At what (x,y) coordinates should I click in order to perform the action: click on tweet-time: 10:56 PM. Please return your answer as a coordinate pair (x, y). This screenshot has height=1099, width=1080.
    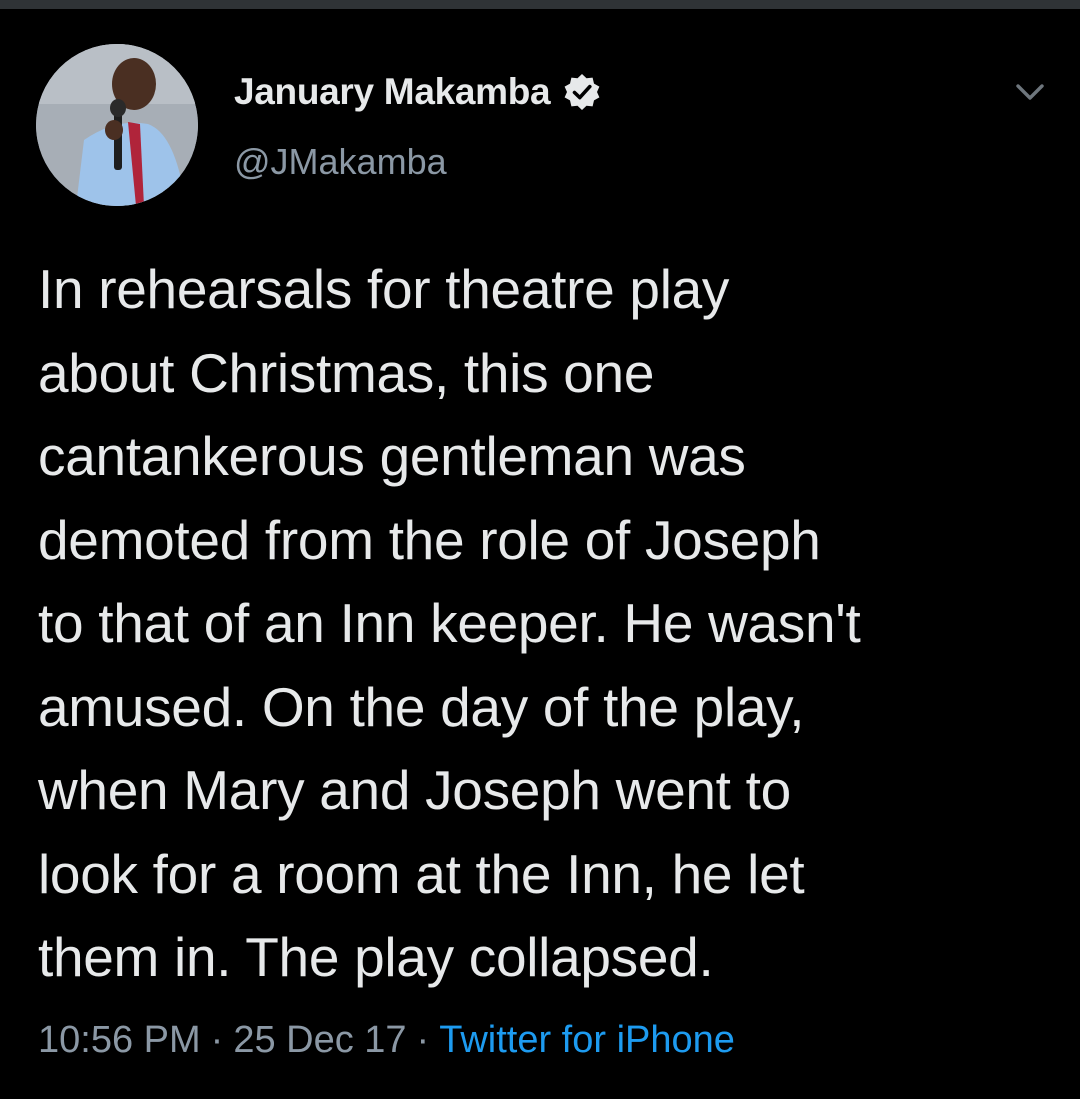
    Looking at the image, I should click on (119, 1040).